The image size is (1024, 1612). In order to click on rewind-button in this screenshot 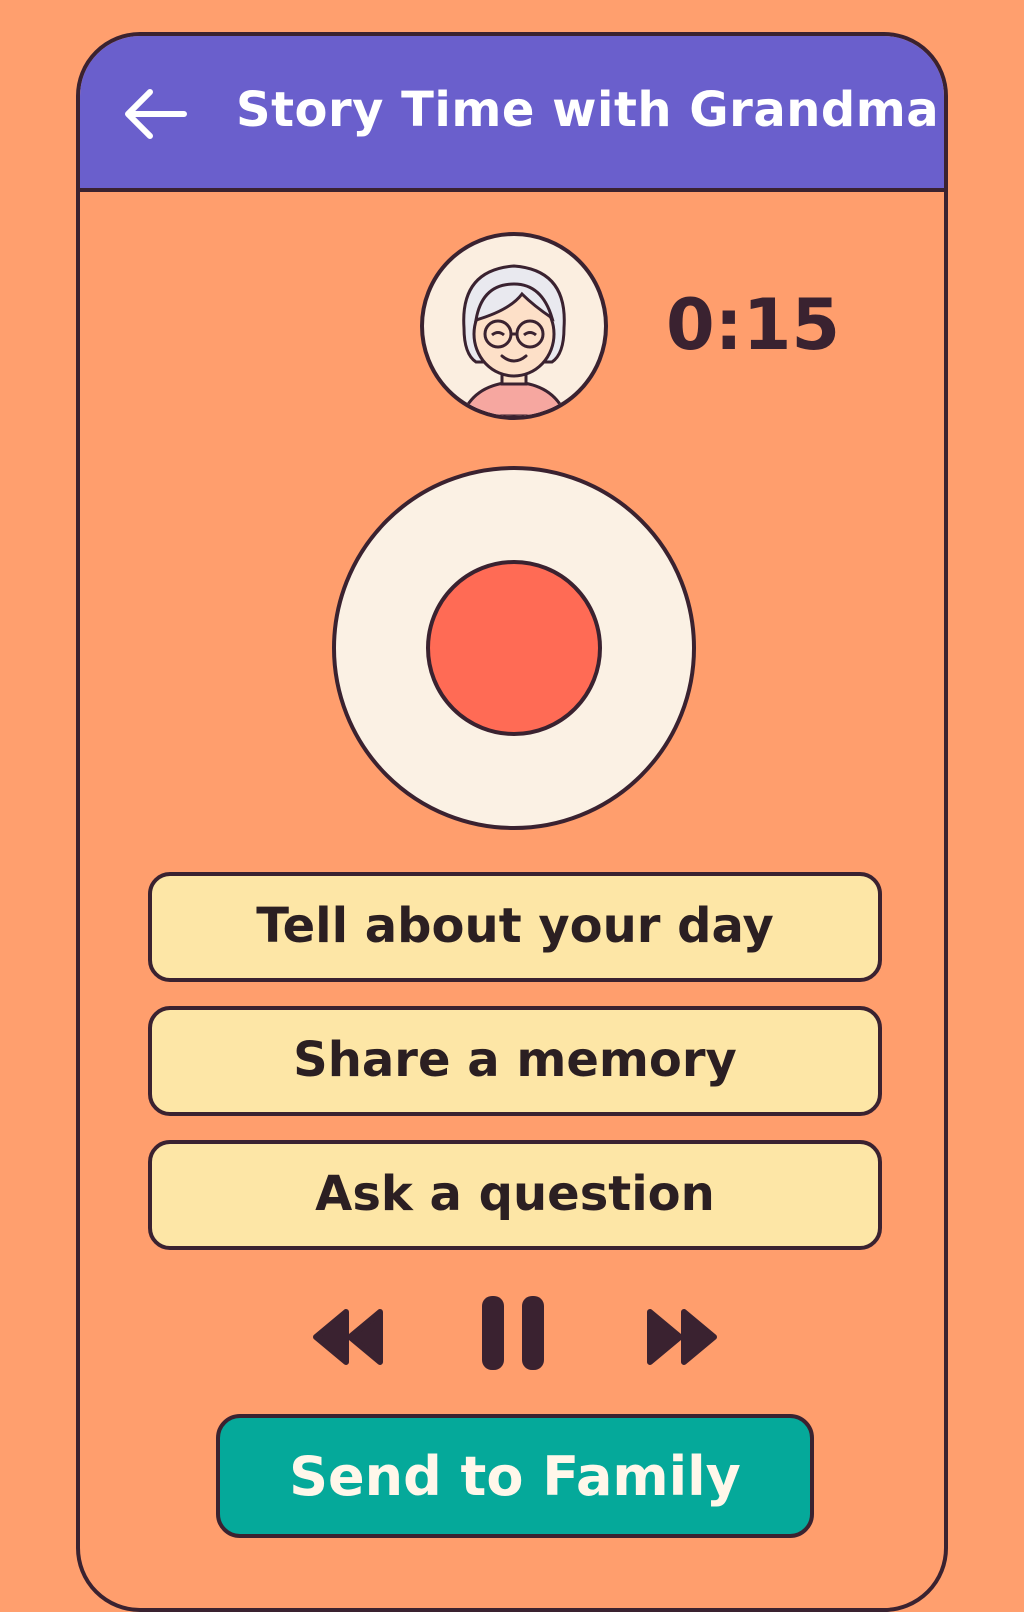, I will do `click(350, 1339)`.